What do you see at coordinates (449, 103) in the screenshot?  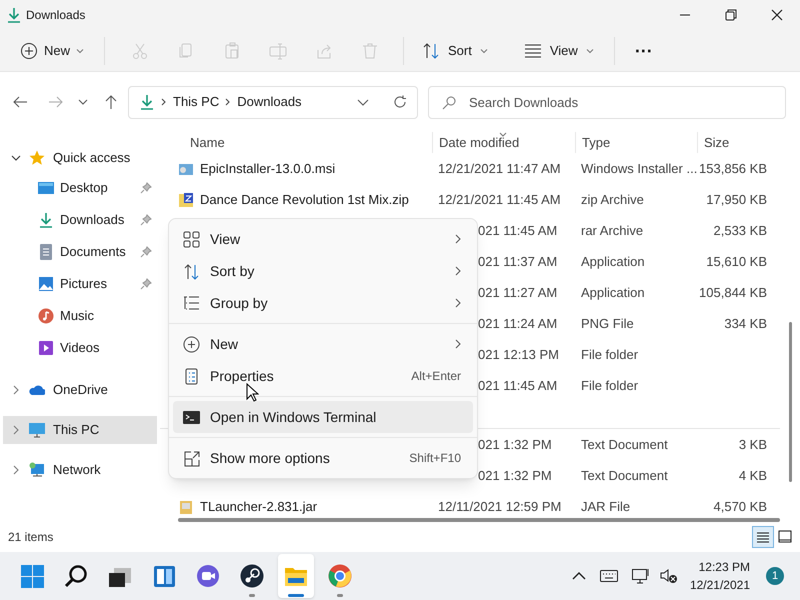 I see `search-icon` at bounding box center [449, 103].